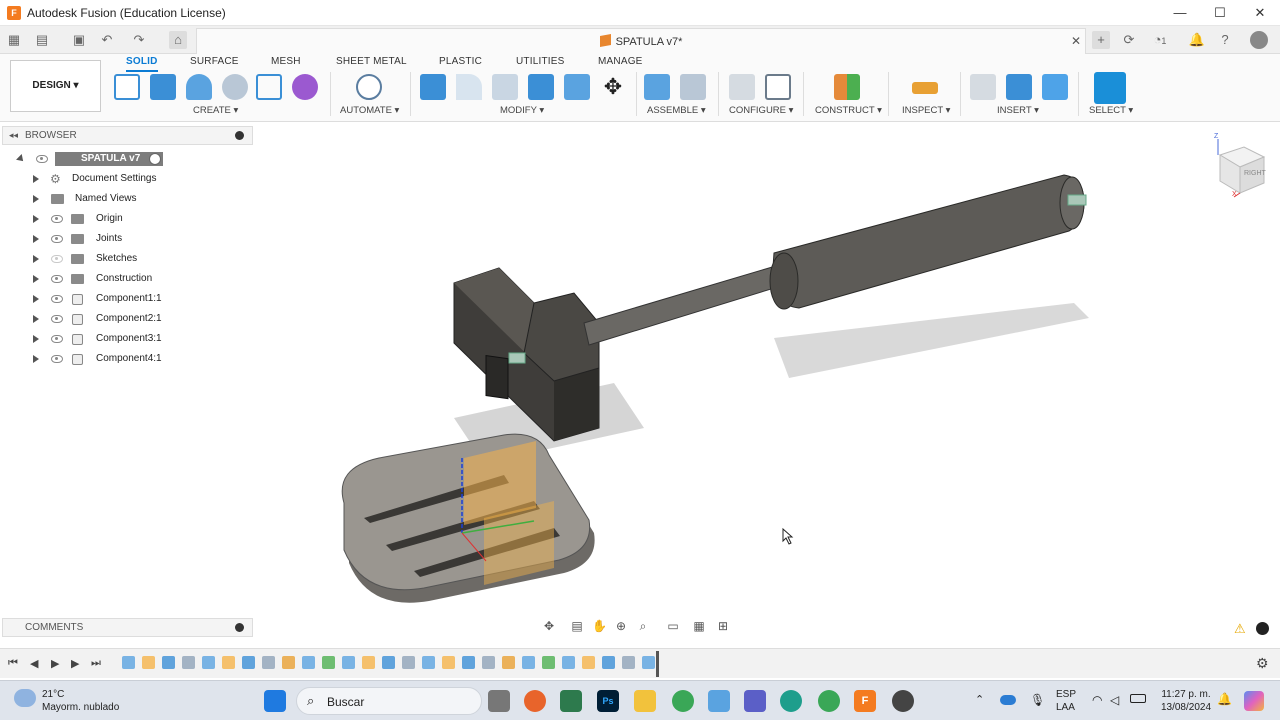  I want to click on file-explorer-icon, so click(645, 701).